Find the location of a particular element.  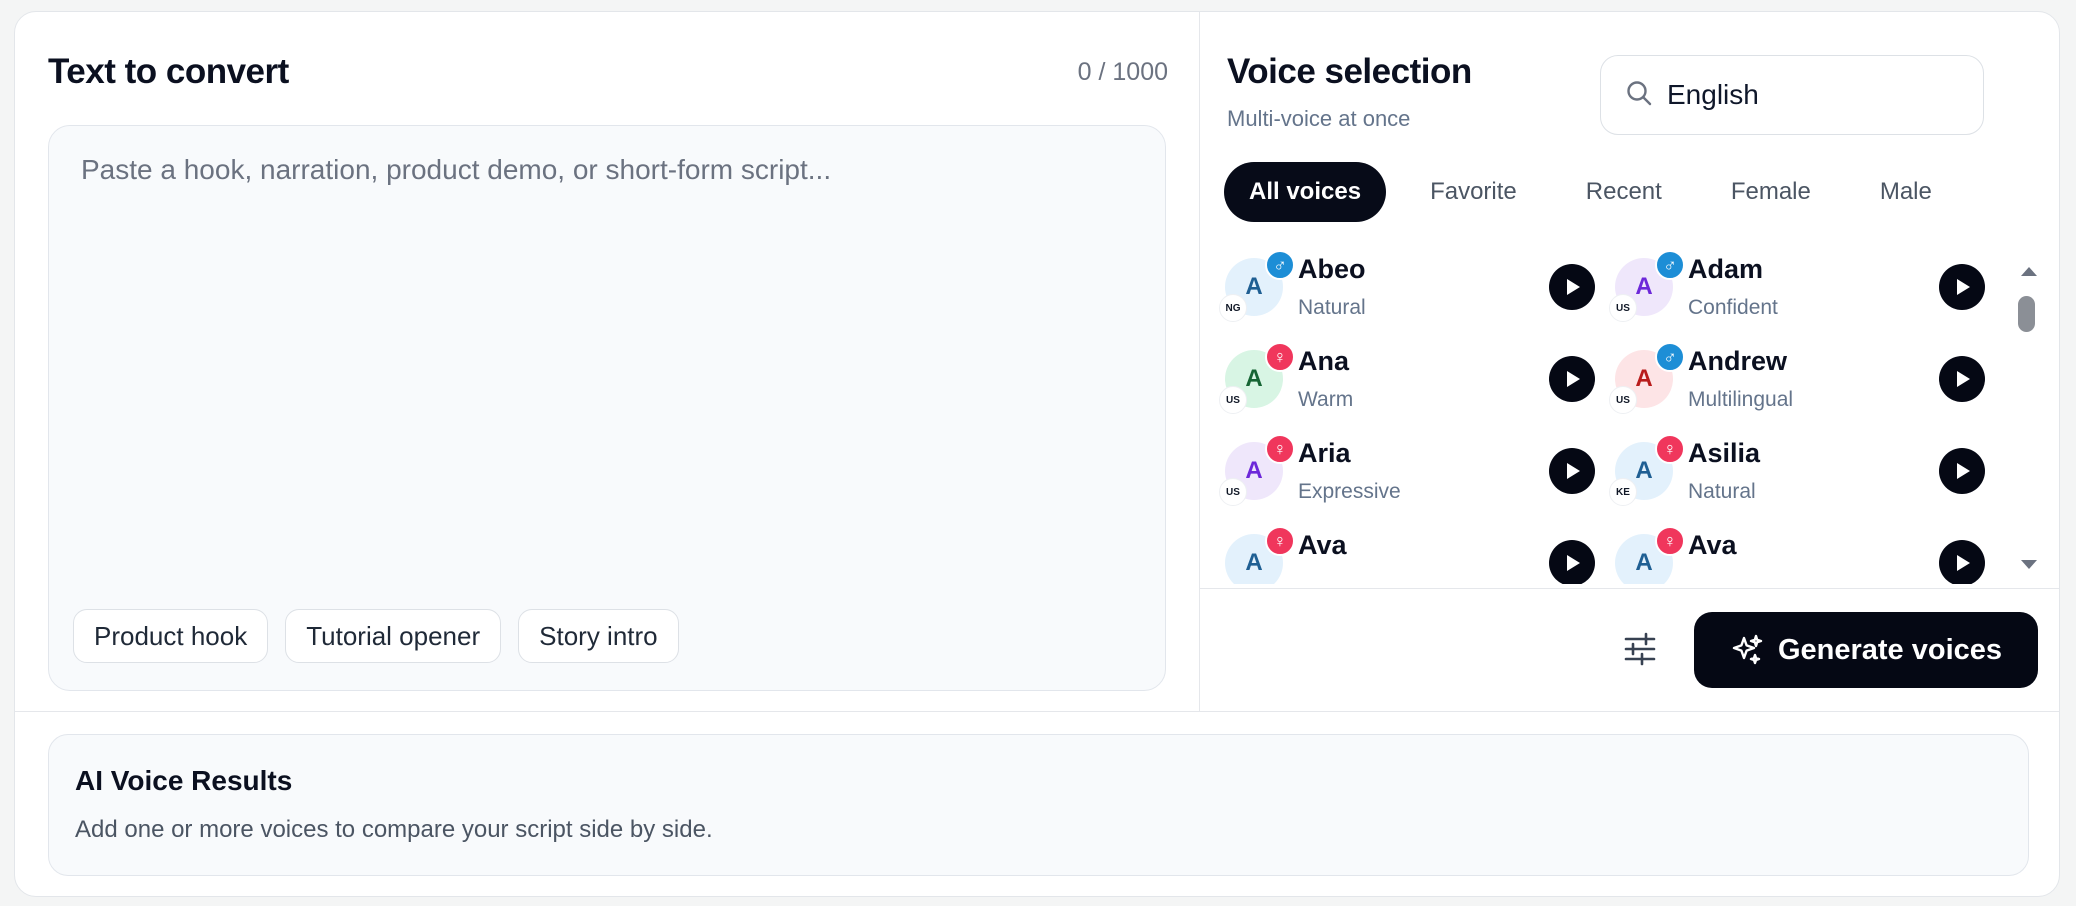

voice-item: A US ♂ Andrew Multilingual is located at coordinates (1787, 388).